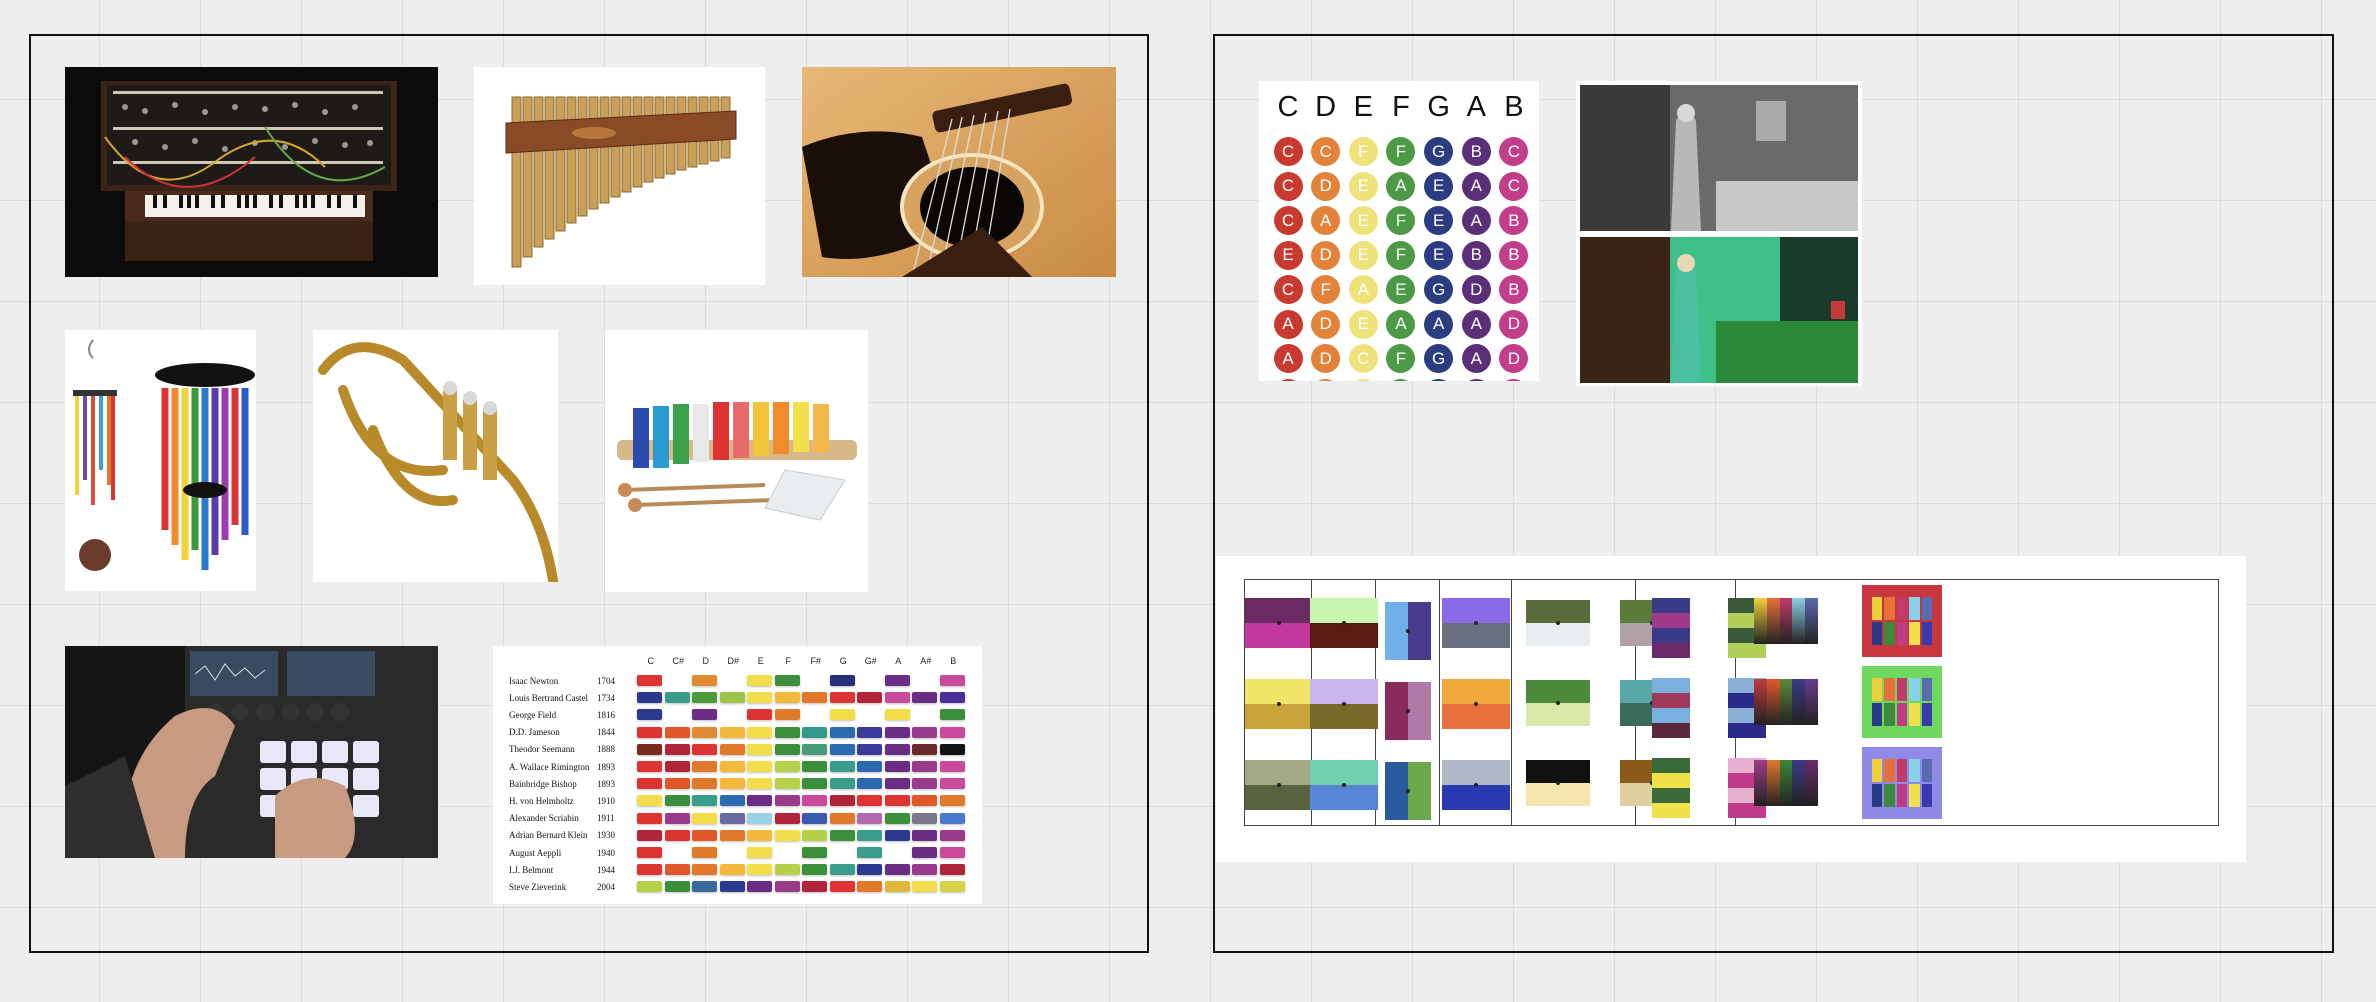  Describe the element at coordinates (738, 852) in the screenshot. I see `table-row: August Aeppli 1940` at that location.